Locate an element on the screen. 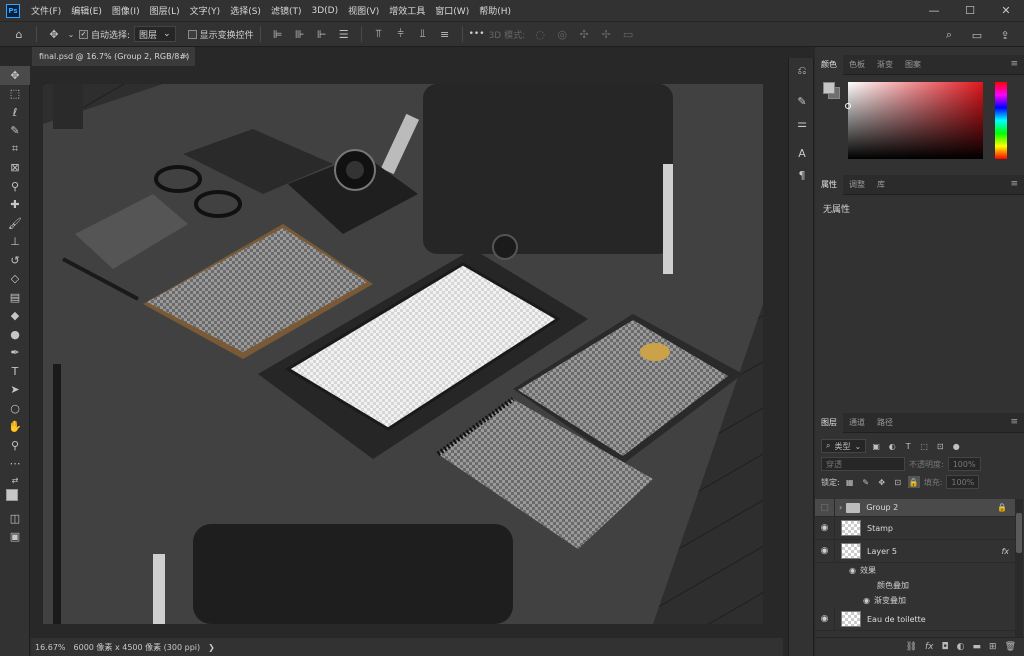 This screenshot has height=656, width=1024. foreground-swatch is located at coordinates (829, 88).